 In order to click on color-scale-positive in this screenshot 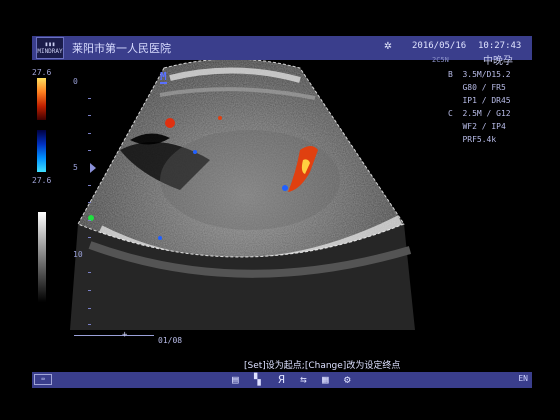, I will do `click(41, 99)`.